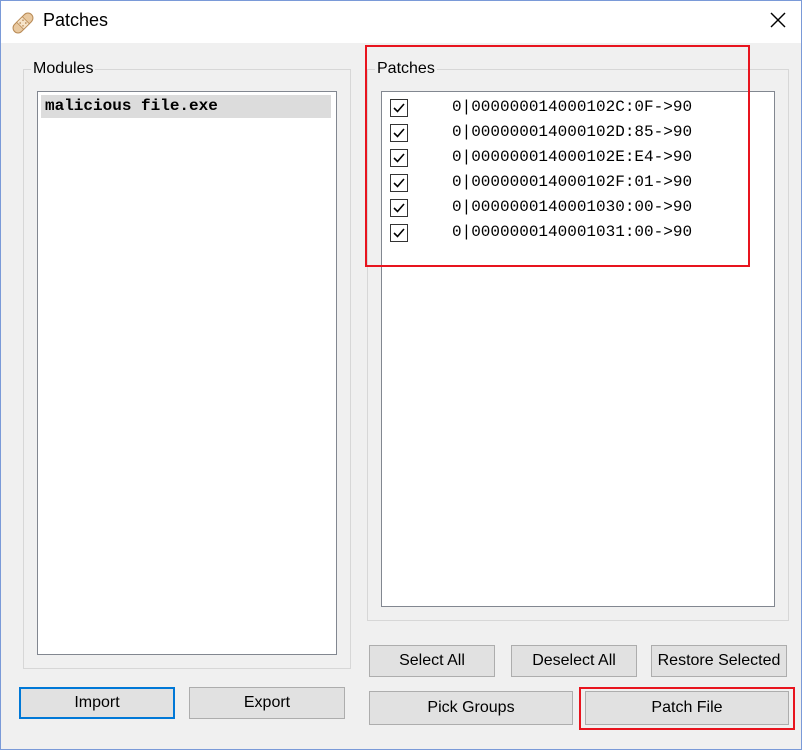 This screenshot has height=750, width=802. I want to click on restore-selected-button: Restore Selected, so click(719, 661).